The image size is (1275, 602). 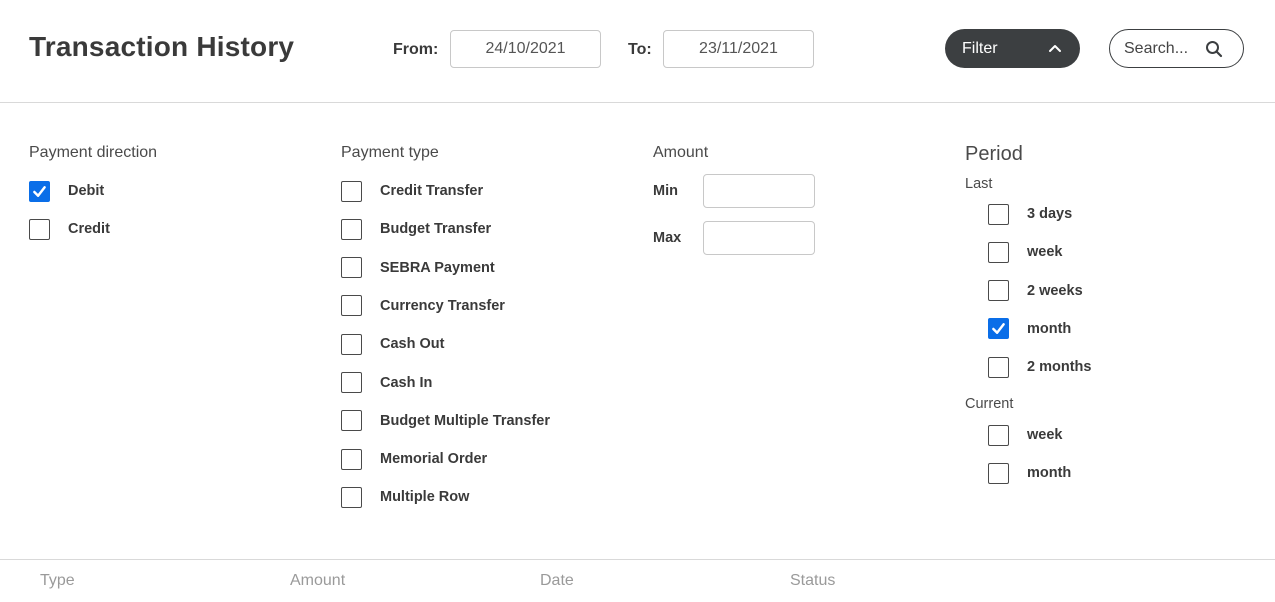 What do you see at coordinates (1055, 48) in the screenshot?
I see `chevron-up-icon` at bounding box center [1055, 48].